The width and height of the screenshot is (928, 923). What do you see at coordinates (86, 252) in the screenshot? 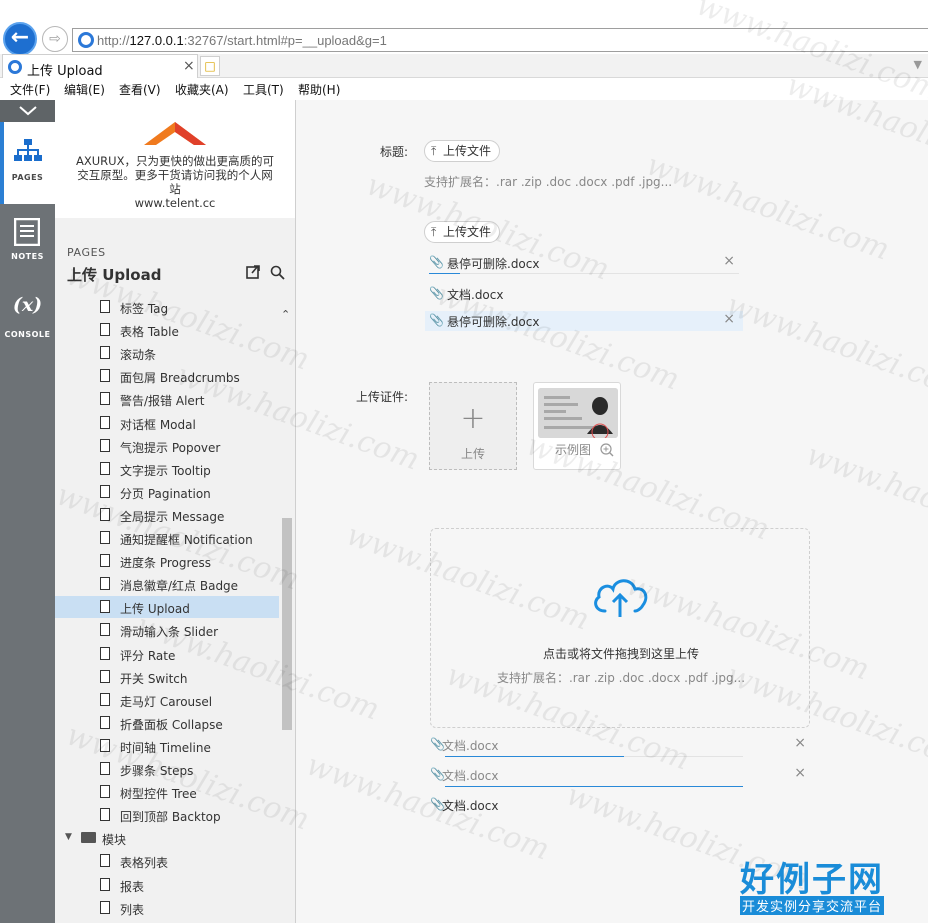
I see `pages-heading: PAGES` at bounding box center [86, 252].